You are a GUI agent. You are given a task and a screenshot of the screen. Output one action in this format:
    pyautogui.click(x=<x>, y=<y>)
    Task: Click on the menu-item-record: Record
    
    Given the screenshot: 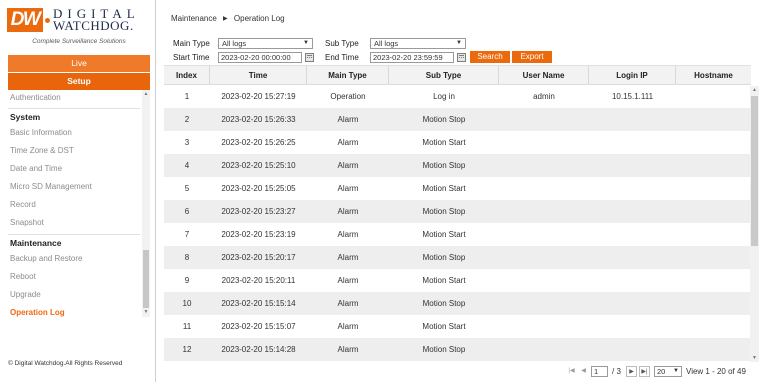 What is the action you would take?
    pyautogui.click(x=79, y=205)
    